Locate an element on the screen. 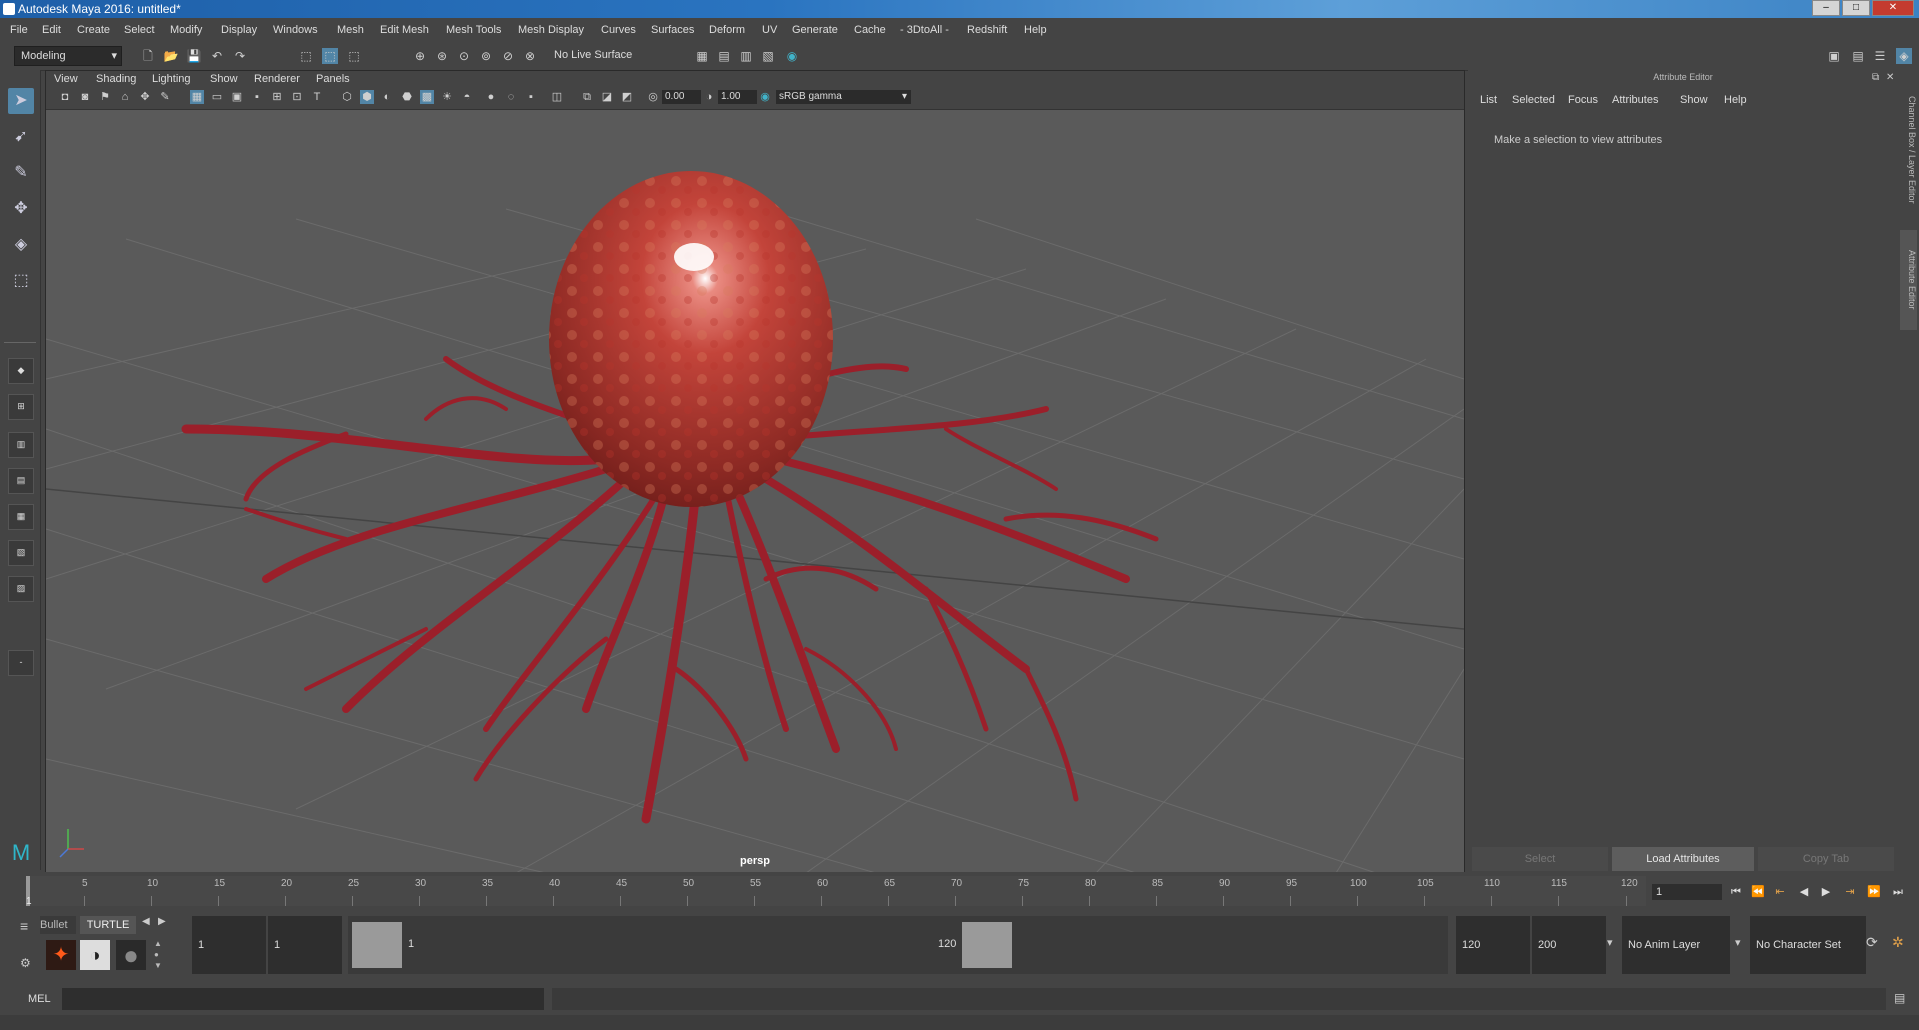 This screenshot has width=1919, height=1030. shelf-scroll-icon: ▲ ● ▼ is located at coordinates (158, 954).